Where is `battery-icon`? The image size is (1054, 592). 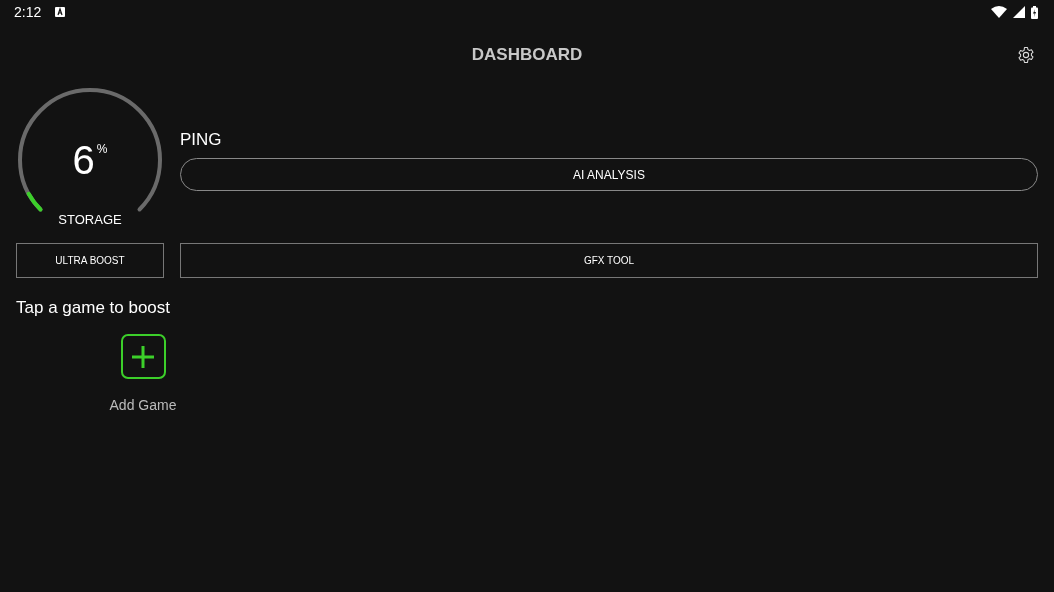
battery-icon is located at coordinates (1034, 12).